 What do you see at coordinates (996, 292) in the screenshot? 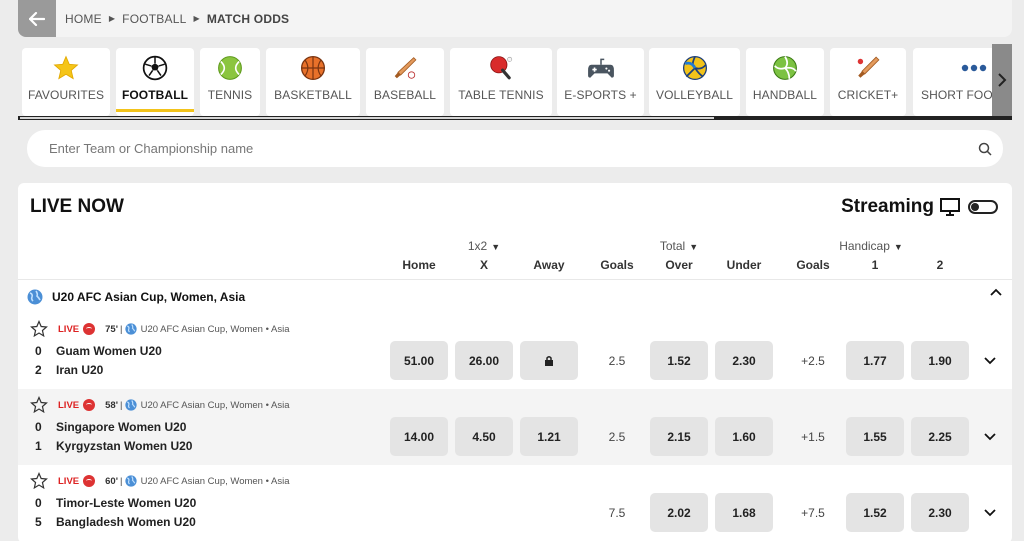
I see `chevron-up-icon` at bounding box center [996, 292].